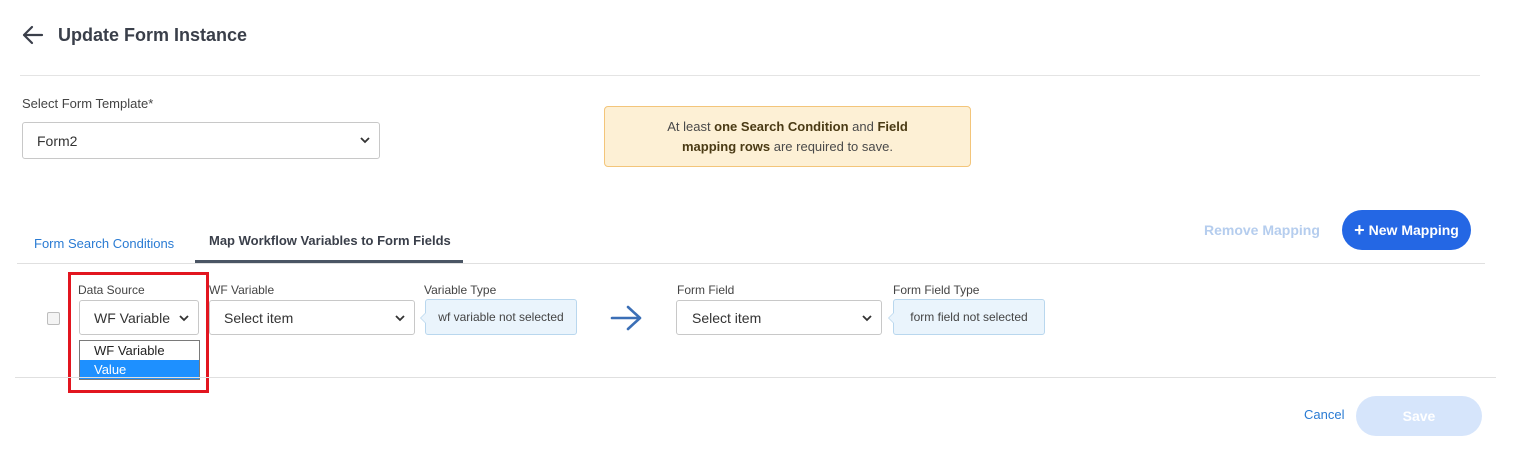 The width and height of the screenshot is (1515, 460). I want to click on form-template-label: Select Form Template*, so click(88, 103).